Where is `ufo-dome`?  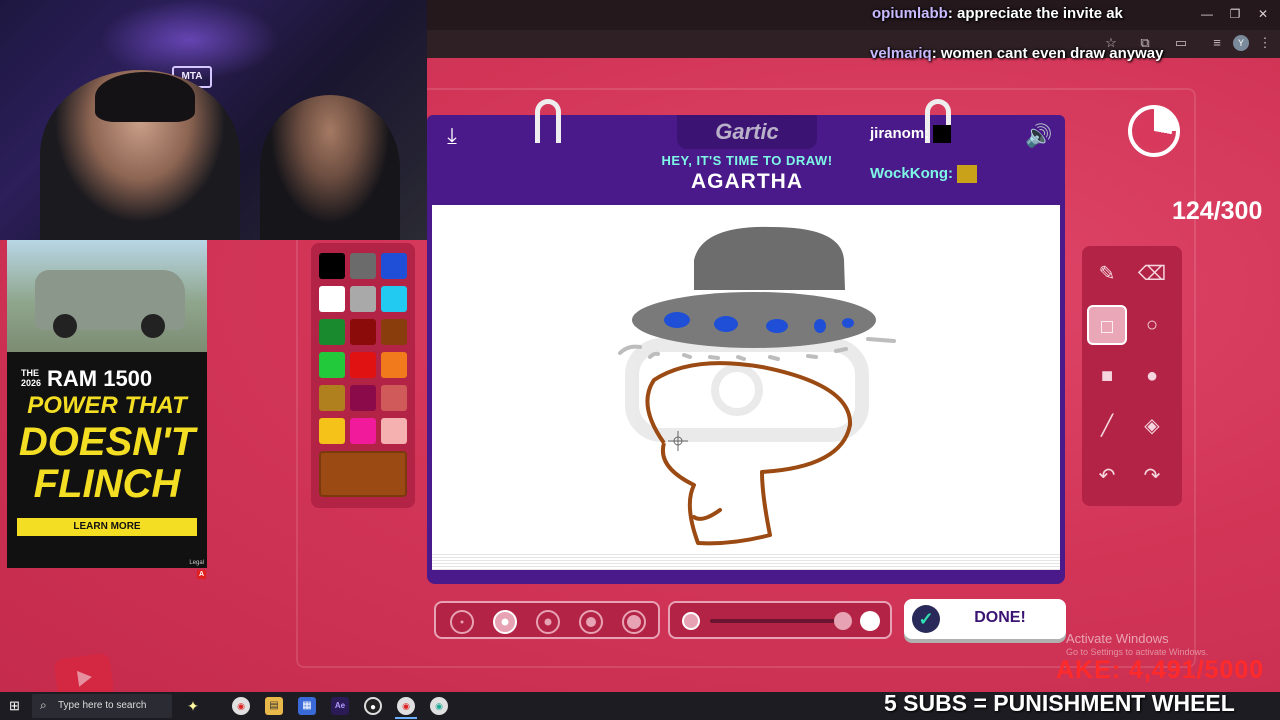
ufo-dome is located at coordinates (769, 258).